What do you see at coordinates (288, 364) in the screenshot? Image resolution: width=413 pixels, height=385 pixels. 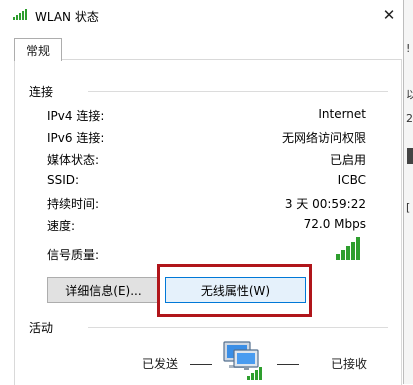 I see `received-line` at bounding box center [288, 364].